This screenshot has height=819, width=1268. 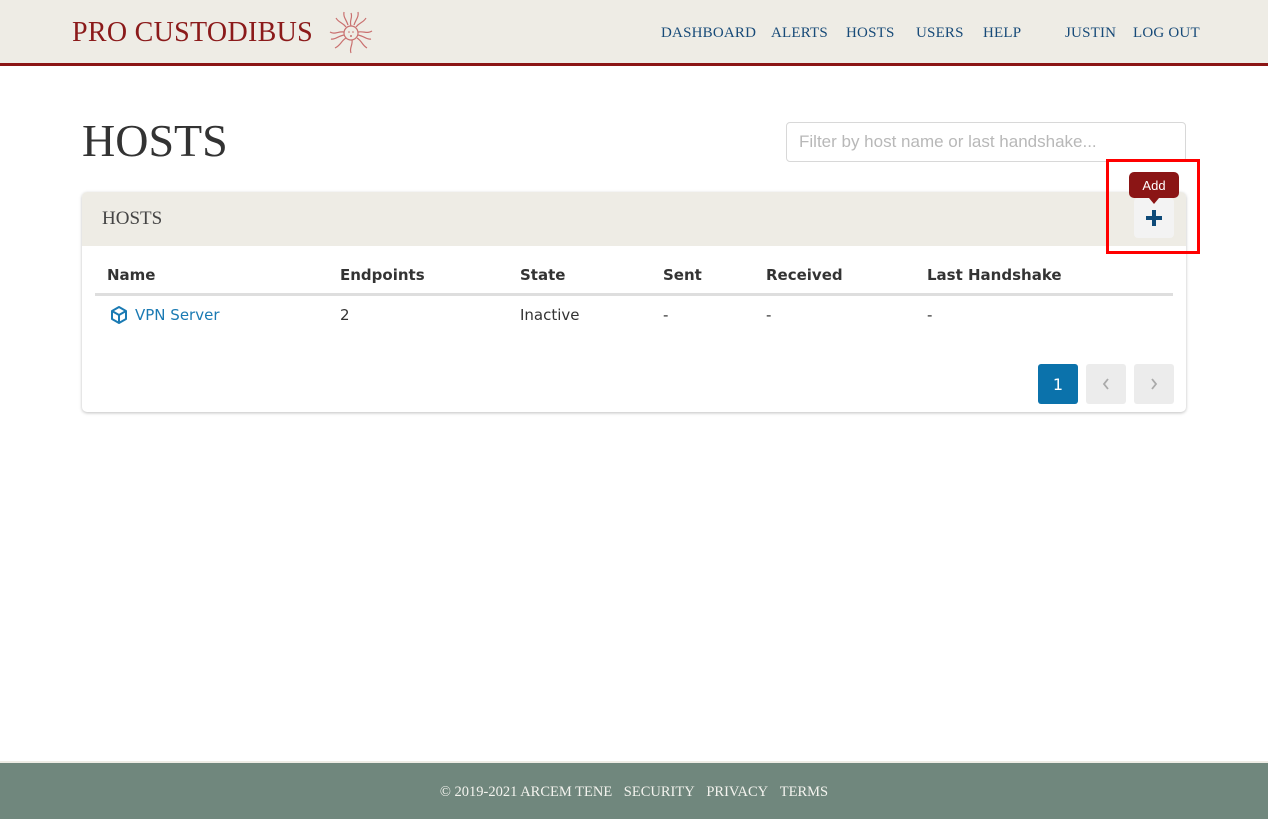 I want to click on previous-page-button, so click(x=1106, y=384).